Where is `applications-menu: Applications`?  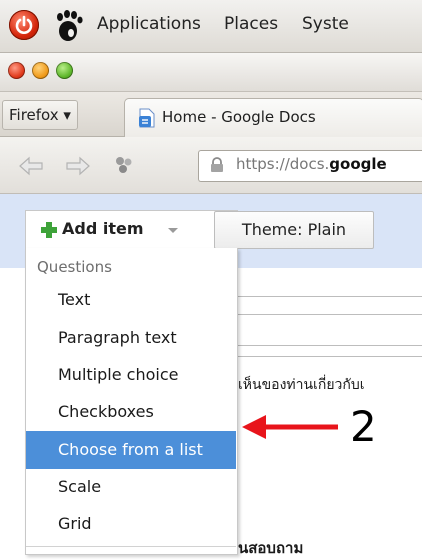
applications-menu: Applications is located at coordinates (149, 24).